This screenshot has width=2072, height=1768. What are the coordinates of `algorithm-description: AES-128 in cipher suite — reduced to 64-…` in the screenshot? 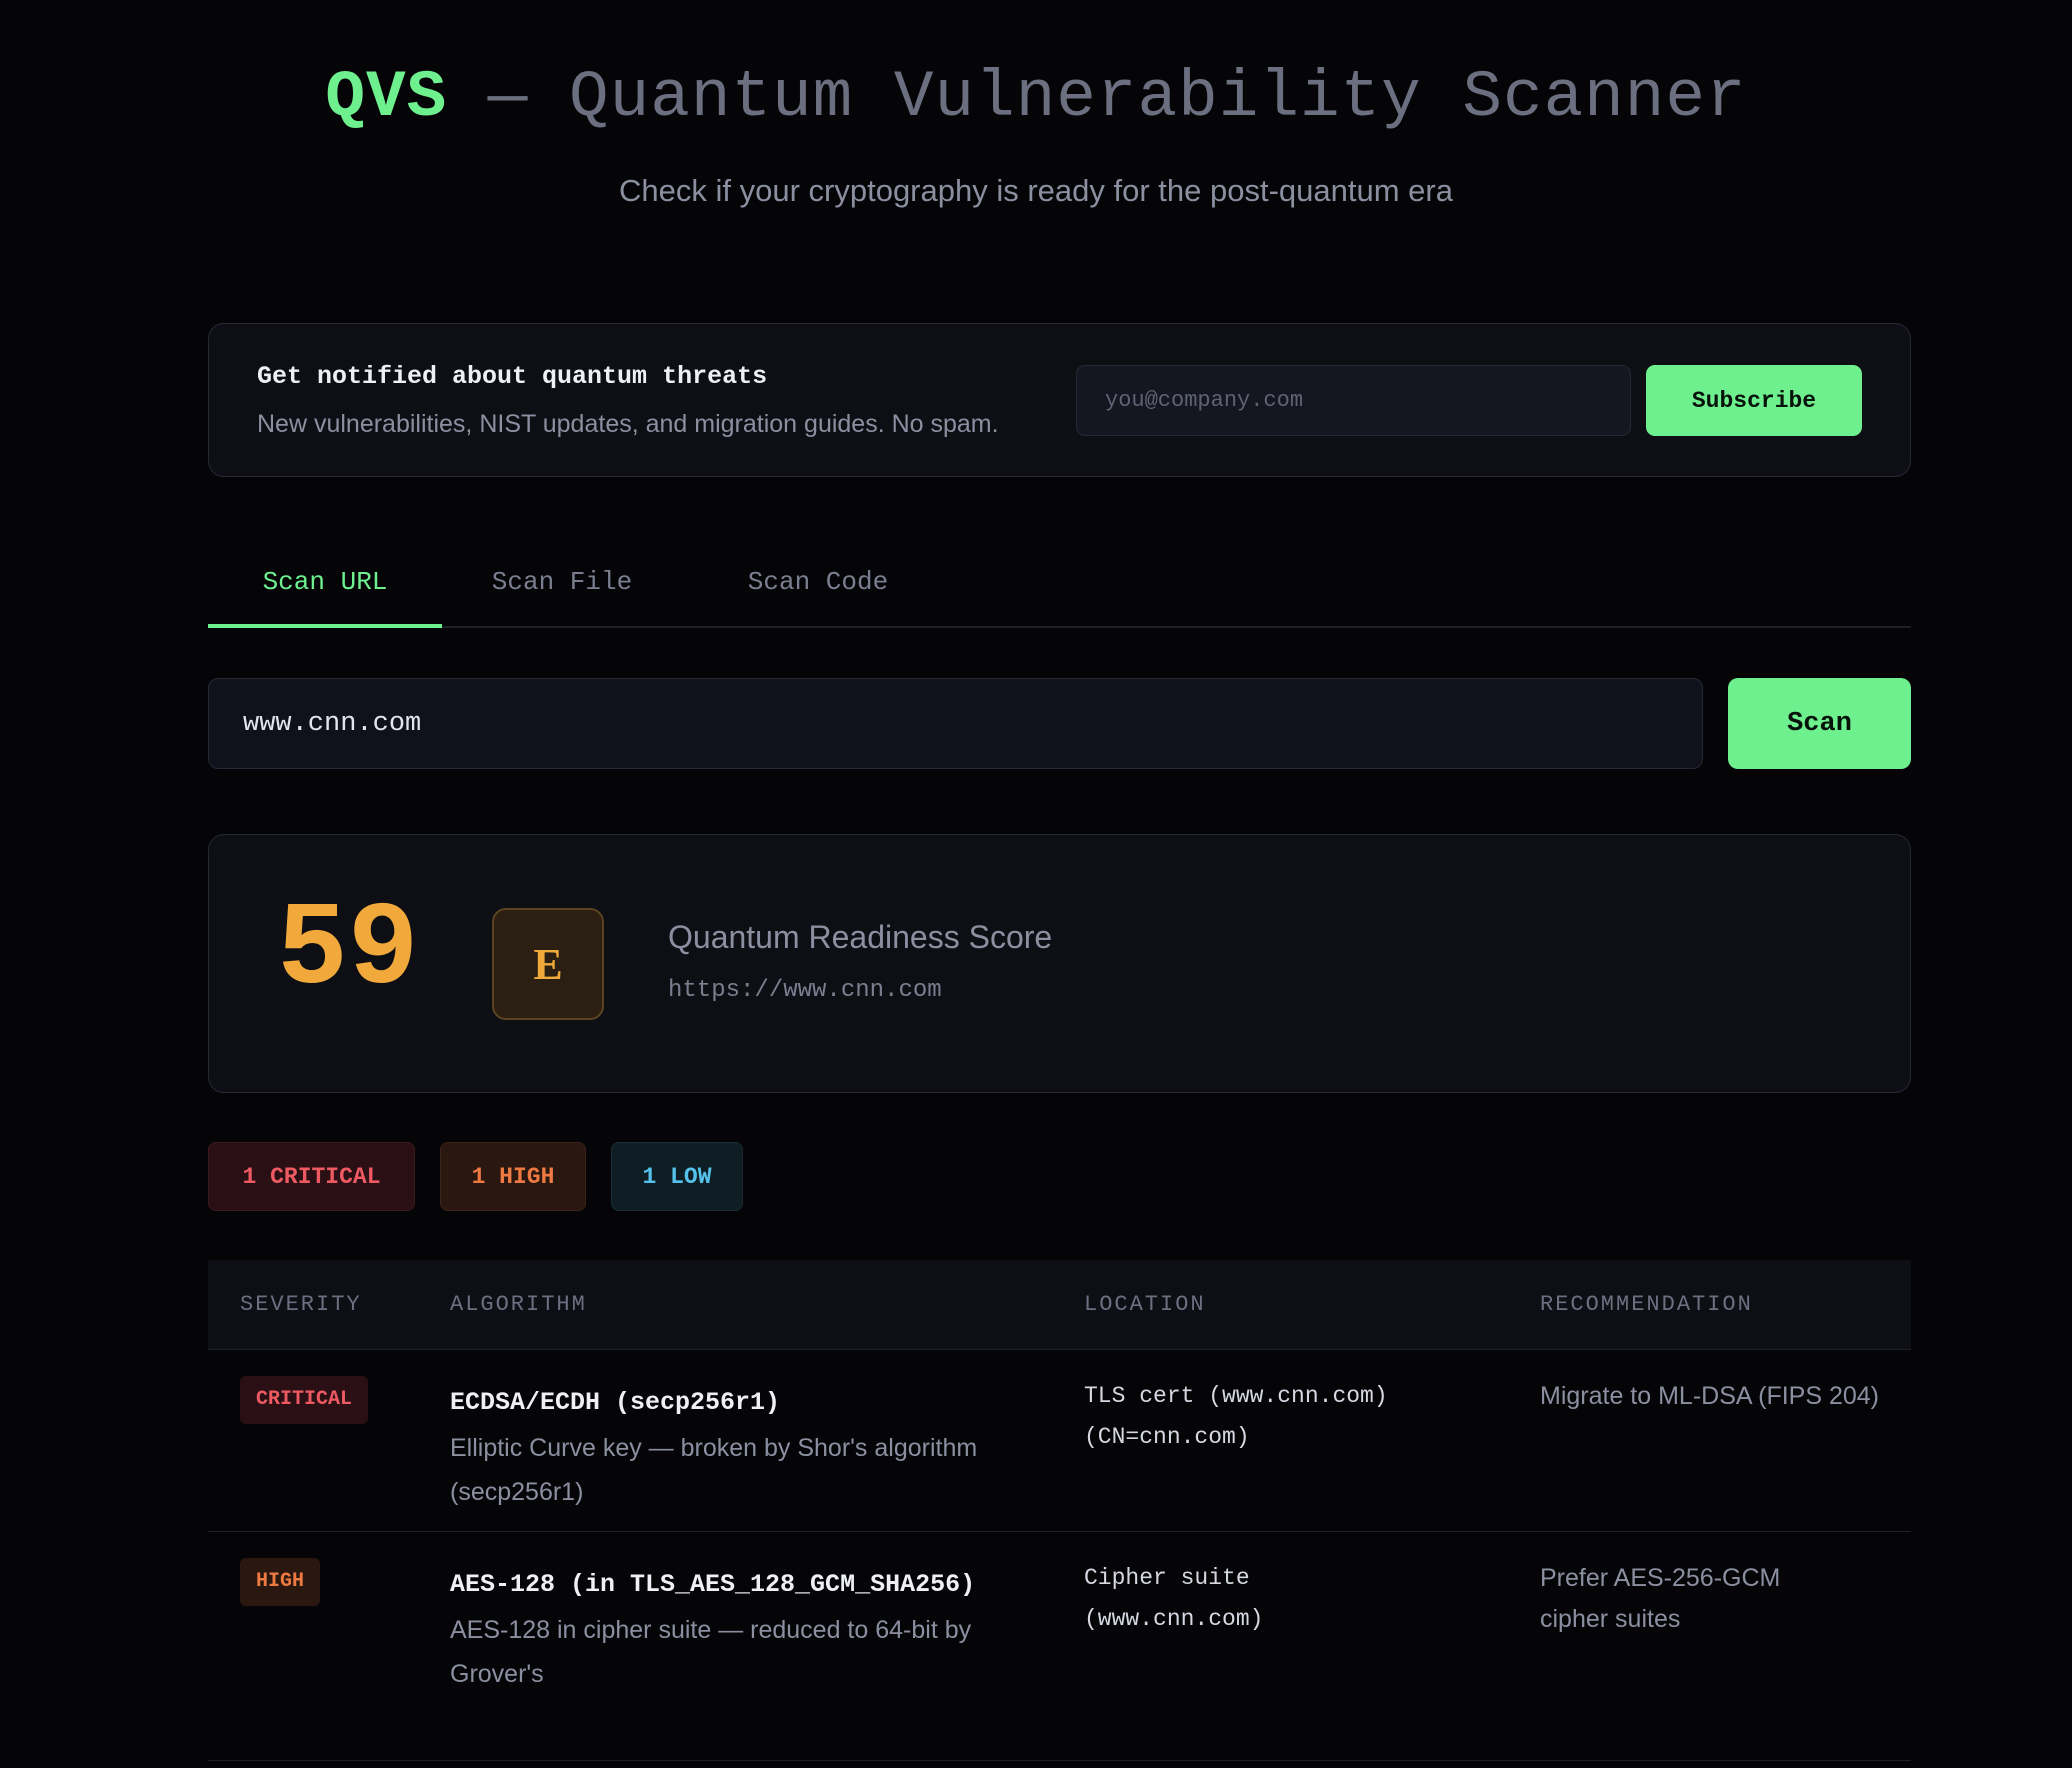 It's located at (711, 1652).